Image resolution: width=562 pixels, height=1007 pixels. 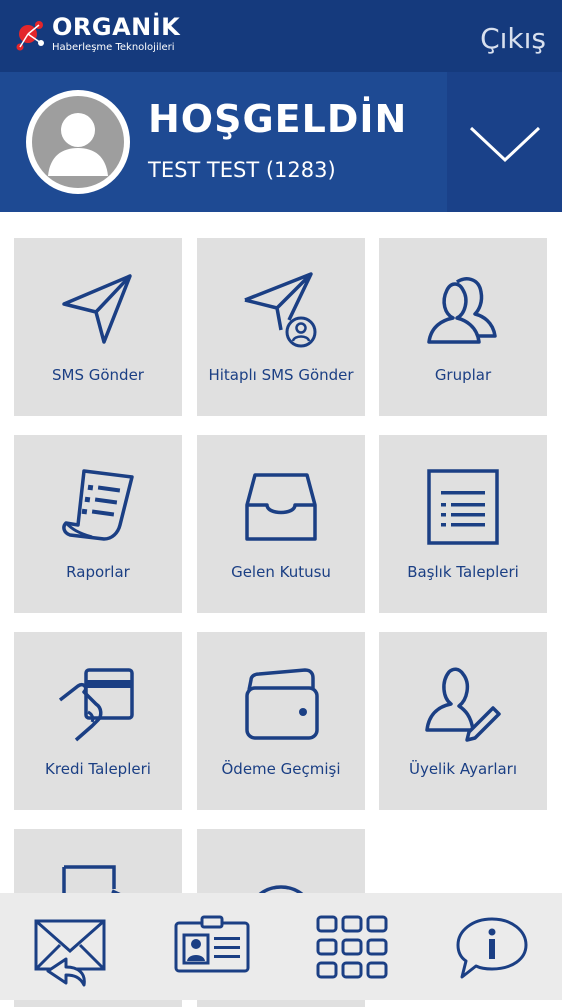 What do you see at coordinates (463, 507) in the screenshot?
I see `list-document-icon` at bounding box center [463, 507].